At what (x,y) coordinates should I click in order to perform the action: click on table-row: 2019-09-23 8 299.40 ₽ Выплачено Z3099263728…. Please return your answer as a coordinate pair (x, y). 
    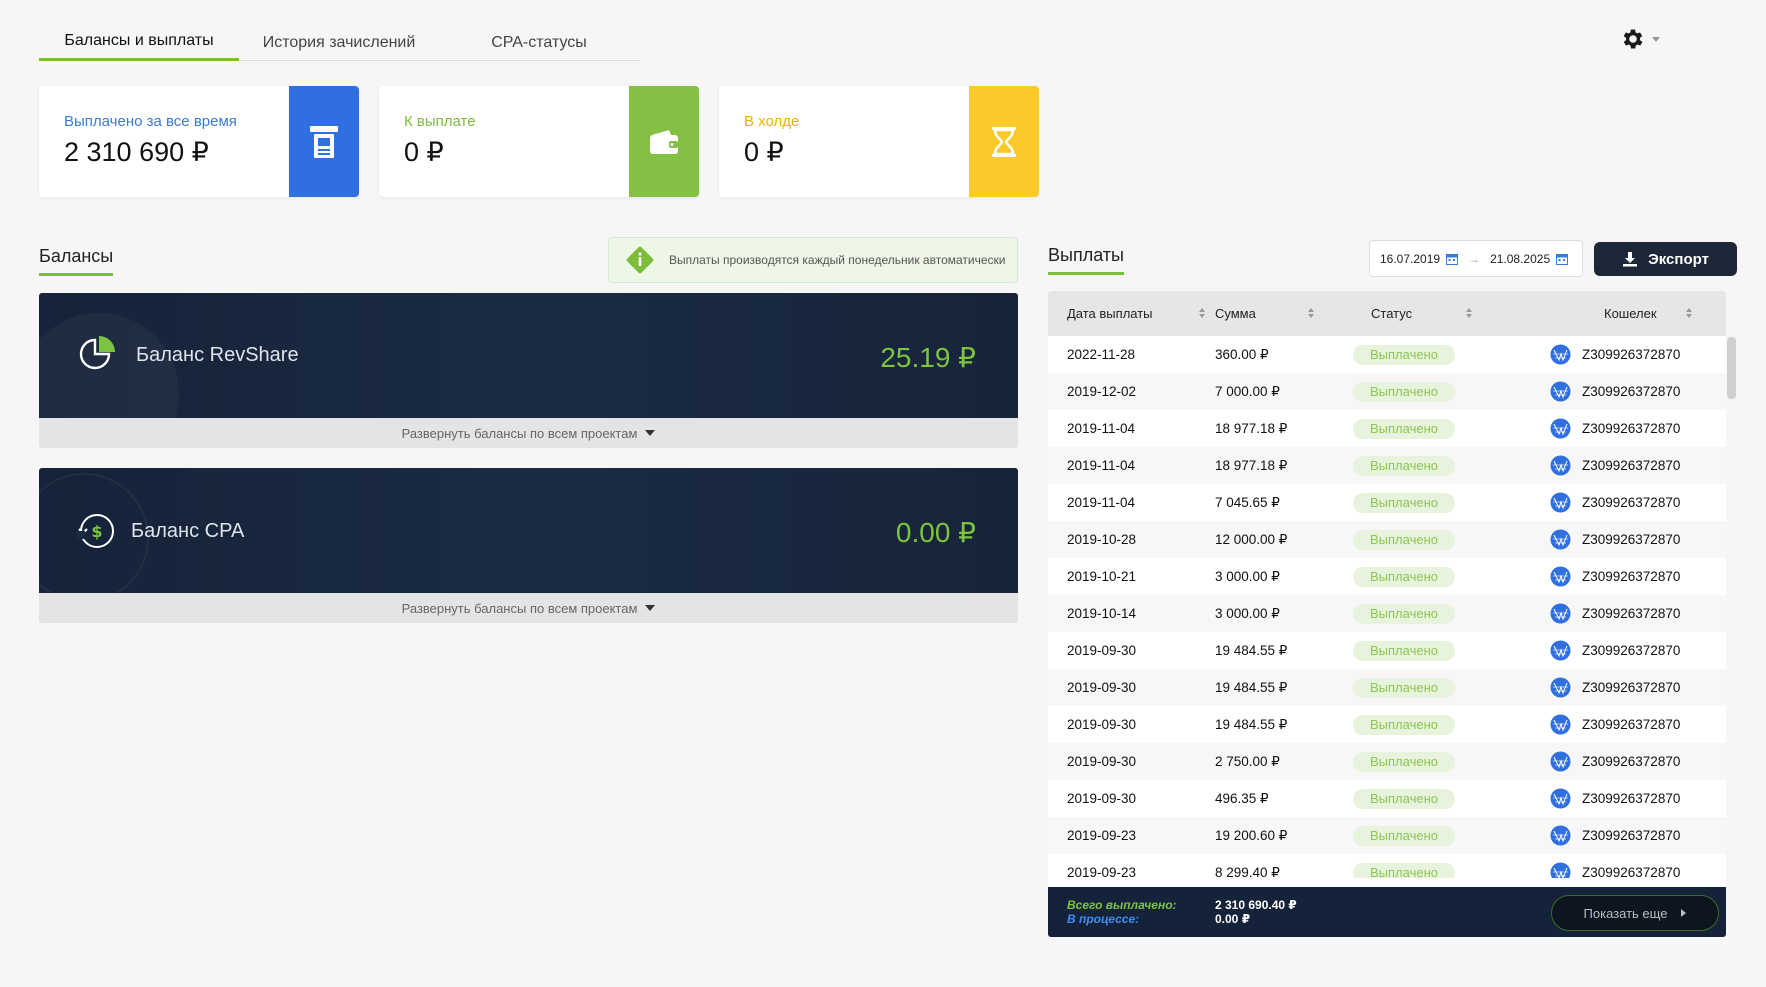
    Looking at the image, I should click on (1387, 866).